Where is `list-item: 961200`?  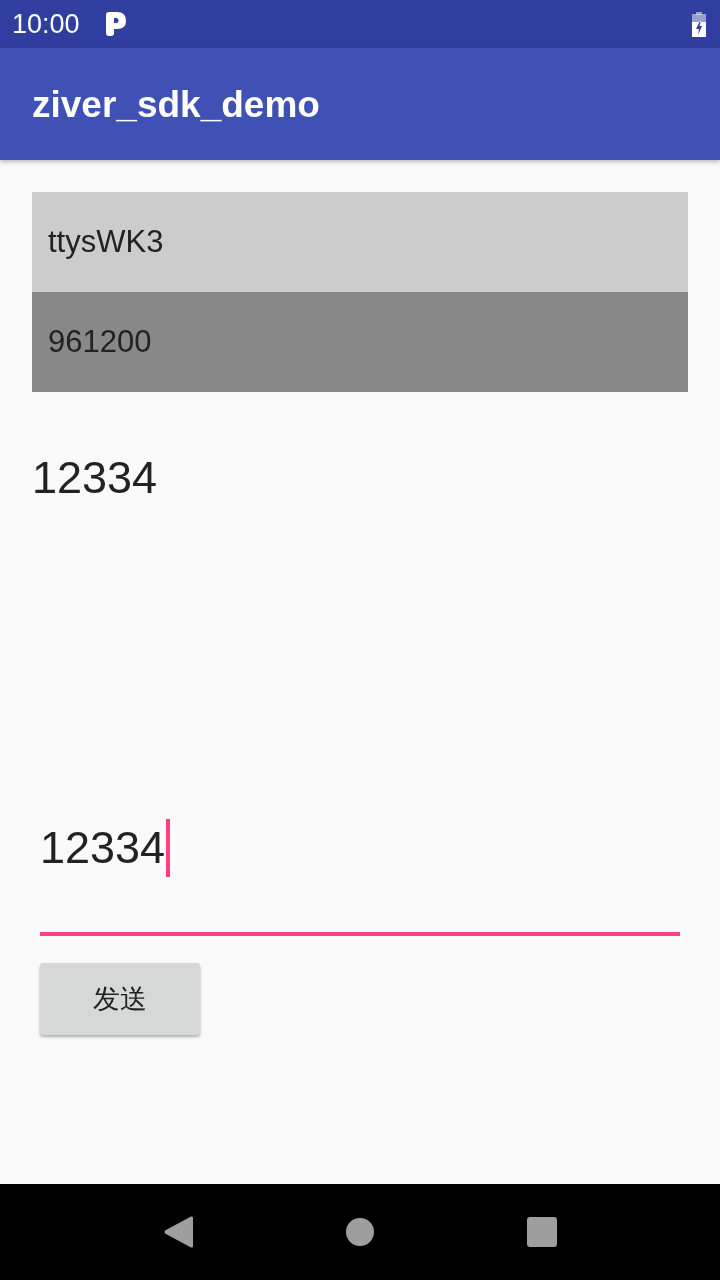 list-item: 961200 is located at coordinates (360, 342).